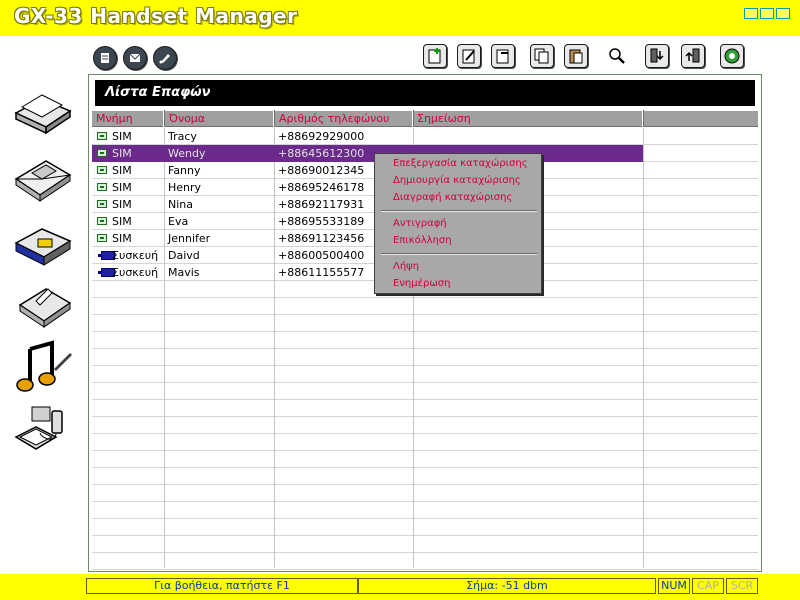  Describe the element at coordinates (420, 223) in the screenshot. I see `menu-copy: Αντιγραφή` at that location.